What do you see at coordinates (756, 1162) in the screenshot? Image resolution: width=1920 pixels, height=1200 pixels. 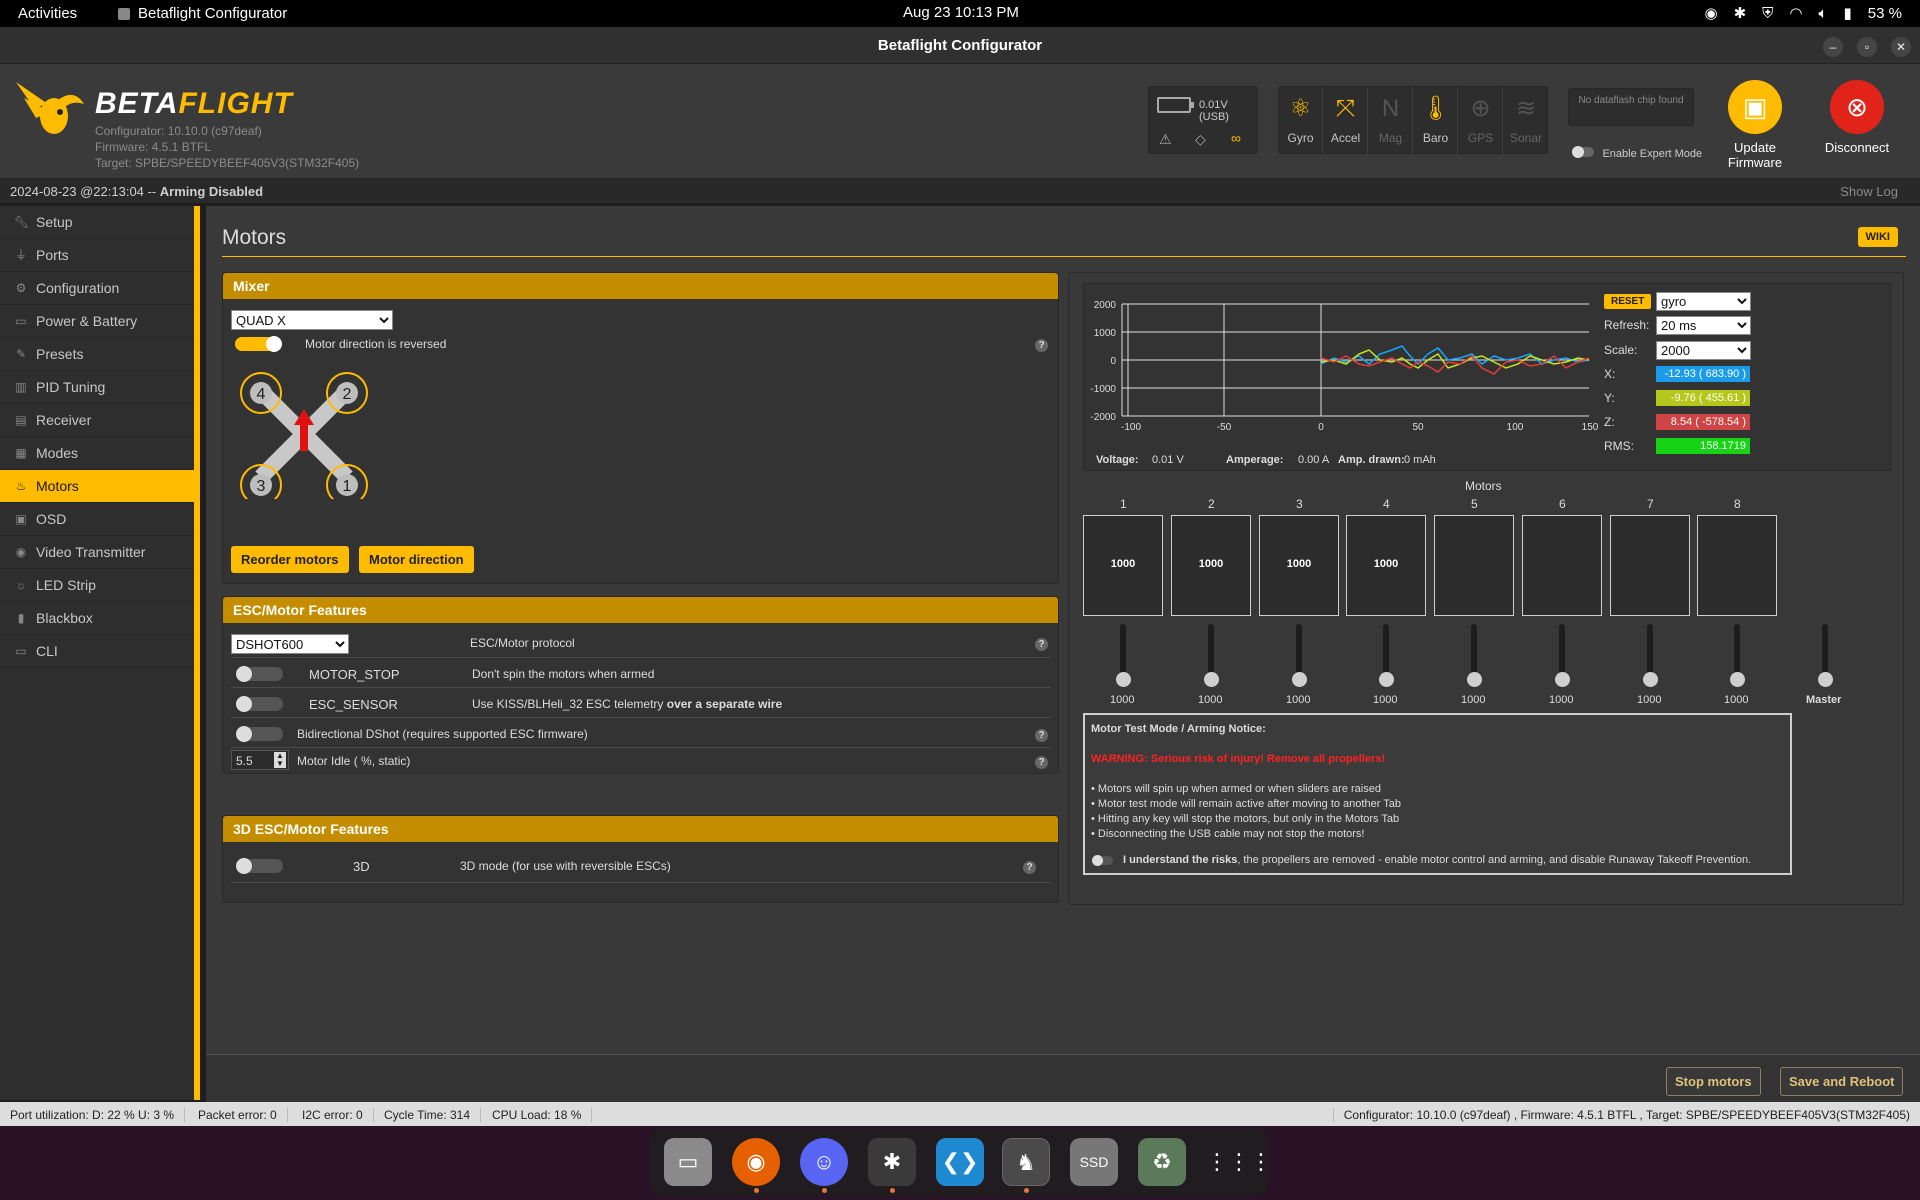 I see `firefox-icon: ◉` at bounding box center [756, 1162].